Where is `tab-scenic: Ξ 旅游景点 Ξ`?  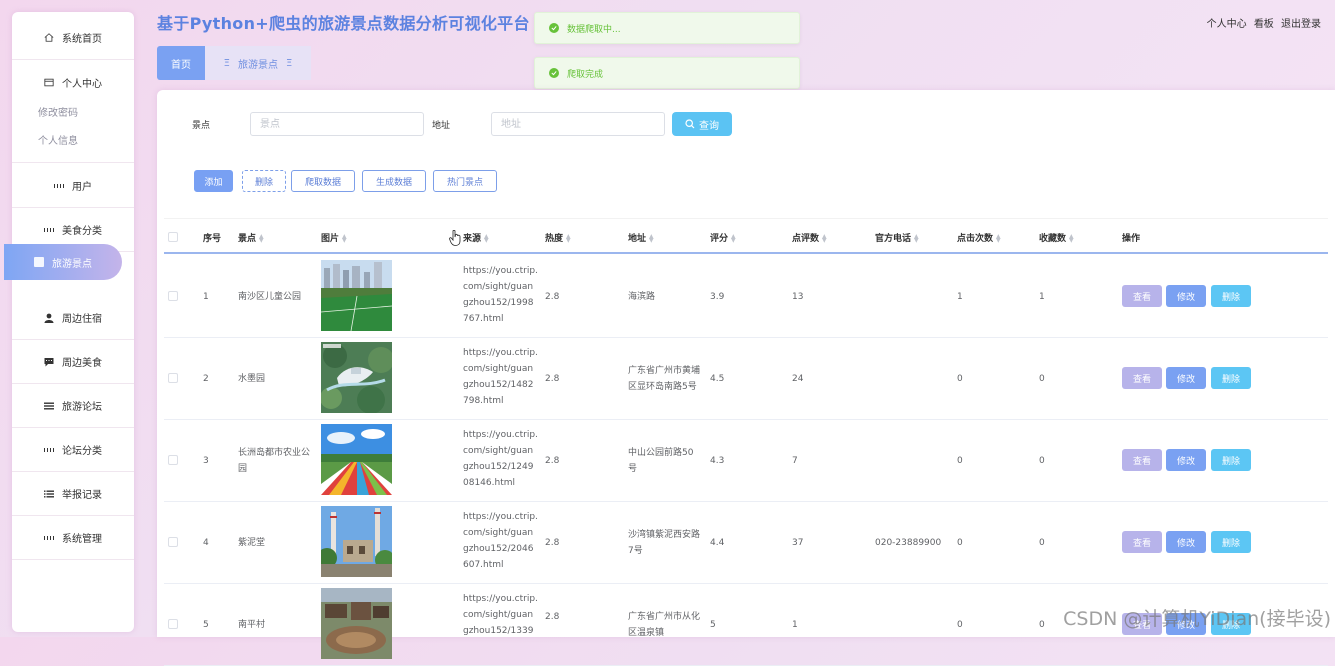 tab-scenic: Ξ 旅游景点 Ξ is located at coordinates (258, 63).